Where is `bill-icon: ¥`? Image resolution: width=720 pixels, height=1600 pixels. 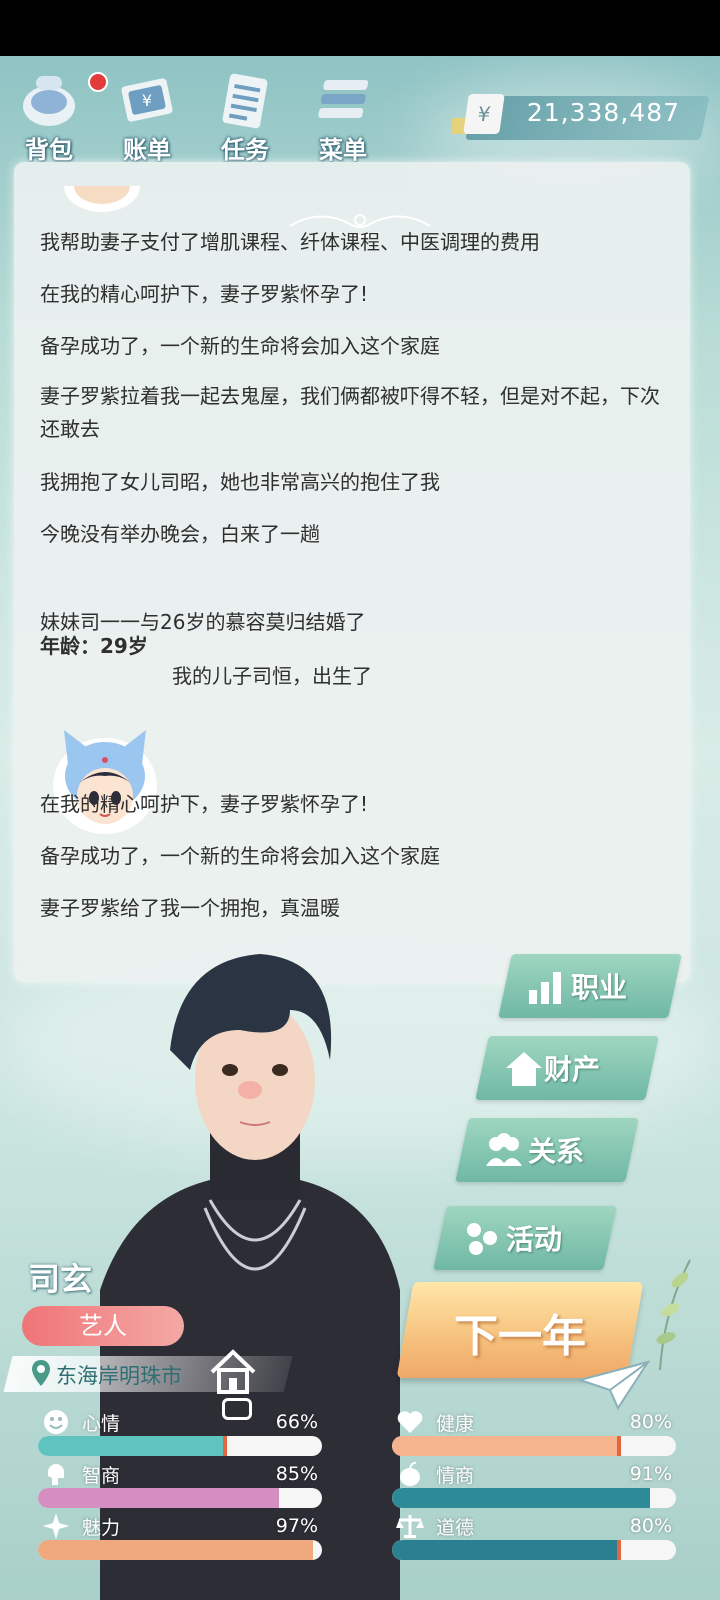 bill-icon: ¥ is located at coordinates (147, 100).